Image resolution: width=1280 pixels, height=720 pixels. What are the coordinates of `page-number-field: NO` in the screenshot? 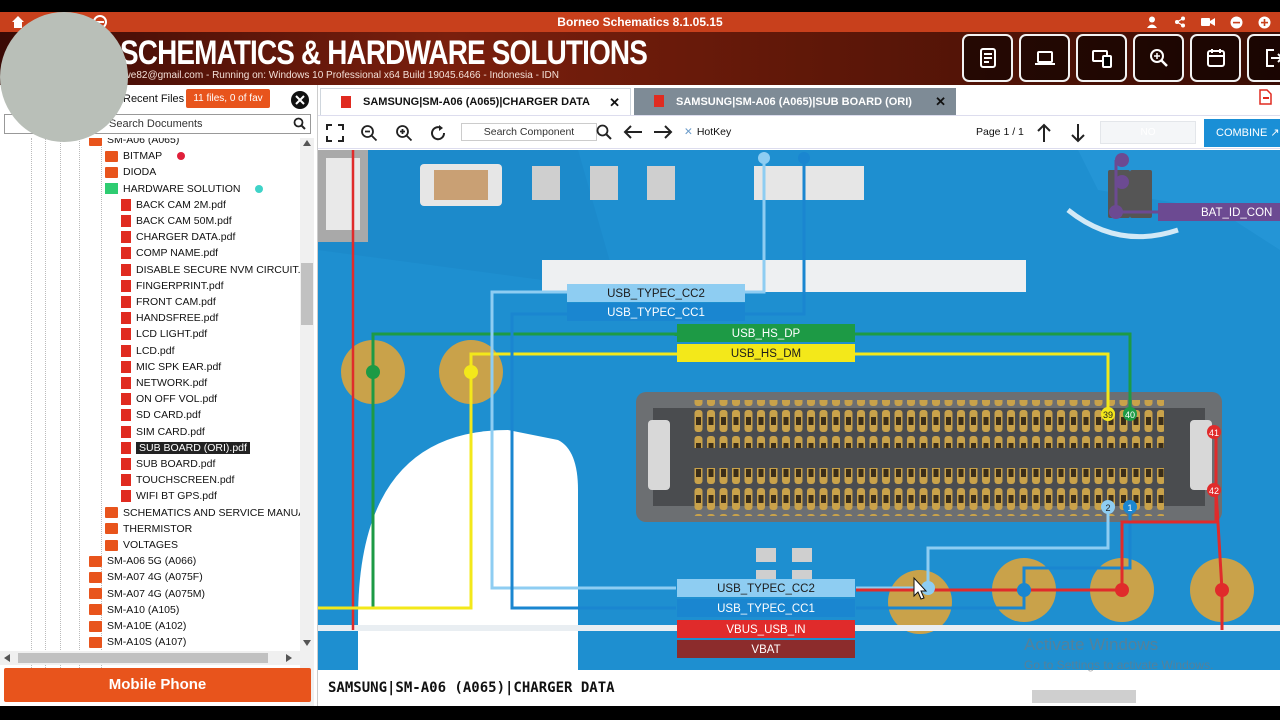 It's located at (1148, 132).